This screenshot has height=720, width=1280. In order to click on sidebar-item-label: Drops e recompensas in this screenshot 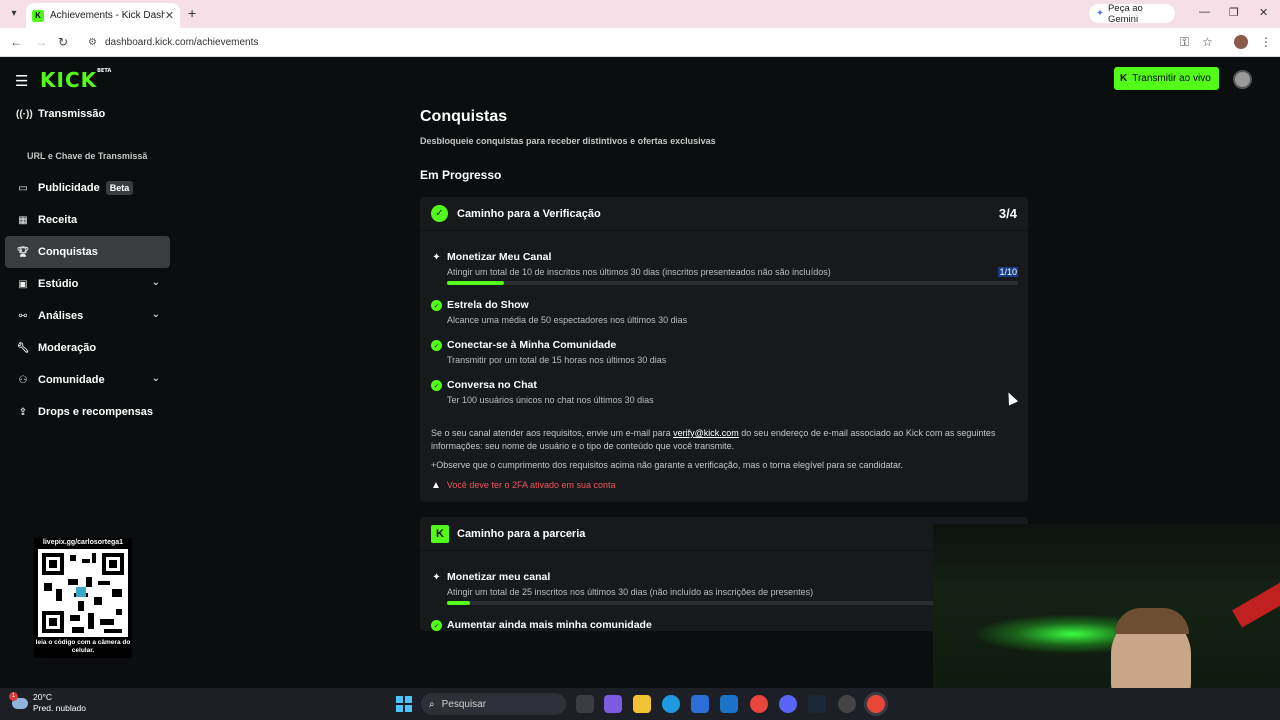, I will do `click(95, 412)`.